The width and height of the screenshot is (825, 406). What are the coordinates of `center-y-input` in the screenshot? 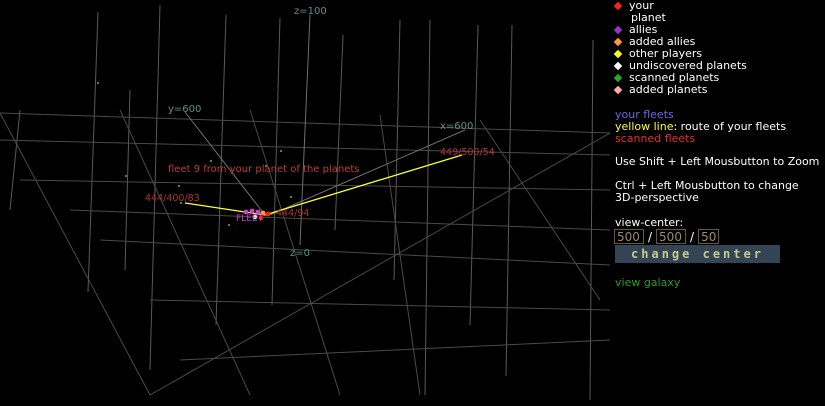 It's located at (671, 236).